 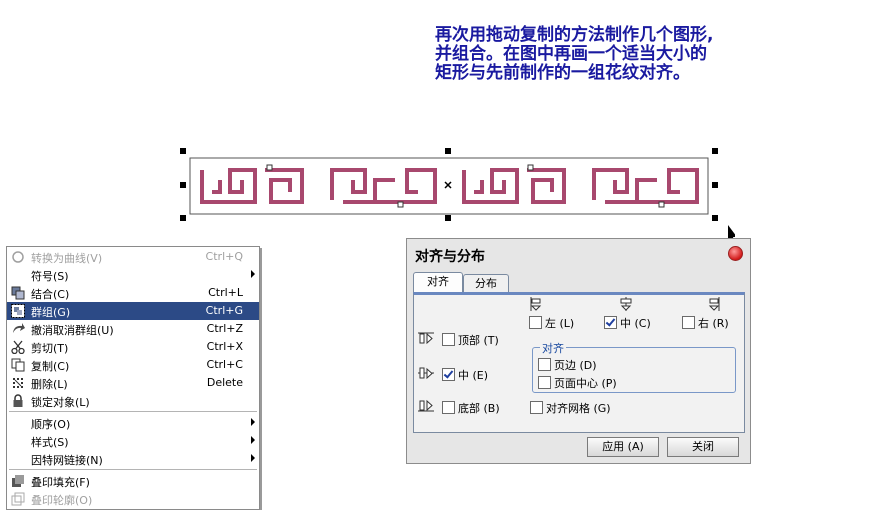 What do you see at coordinates (486, 283) in the screenshot?
I see `tab-distribute: 分布` at bounding box center [486, 283].